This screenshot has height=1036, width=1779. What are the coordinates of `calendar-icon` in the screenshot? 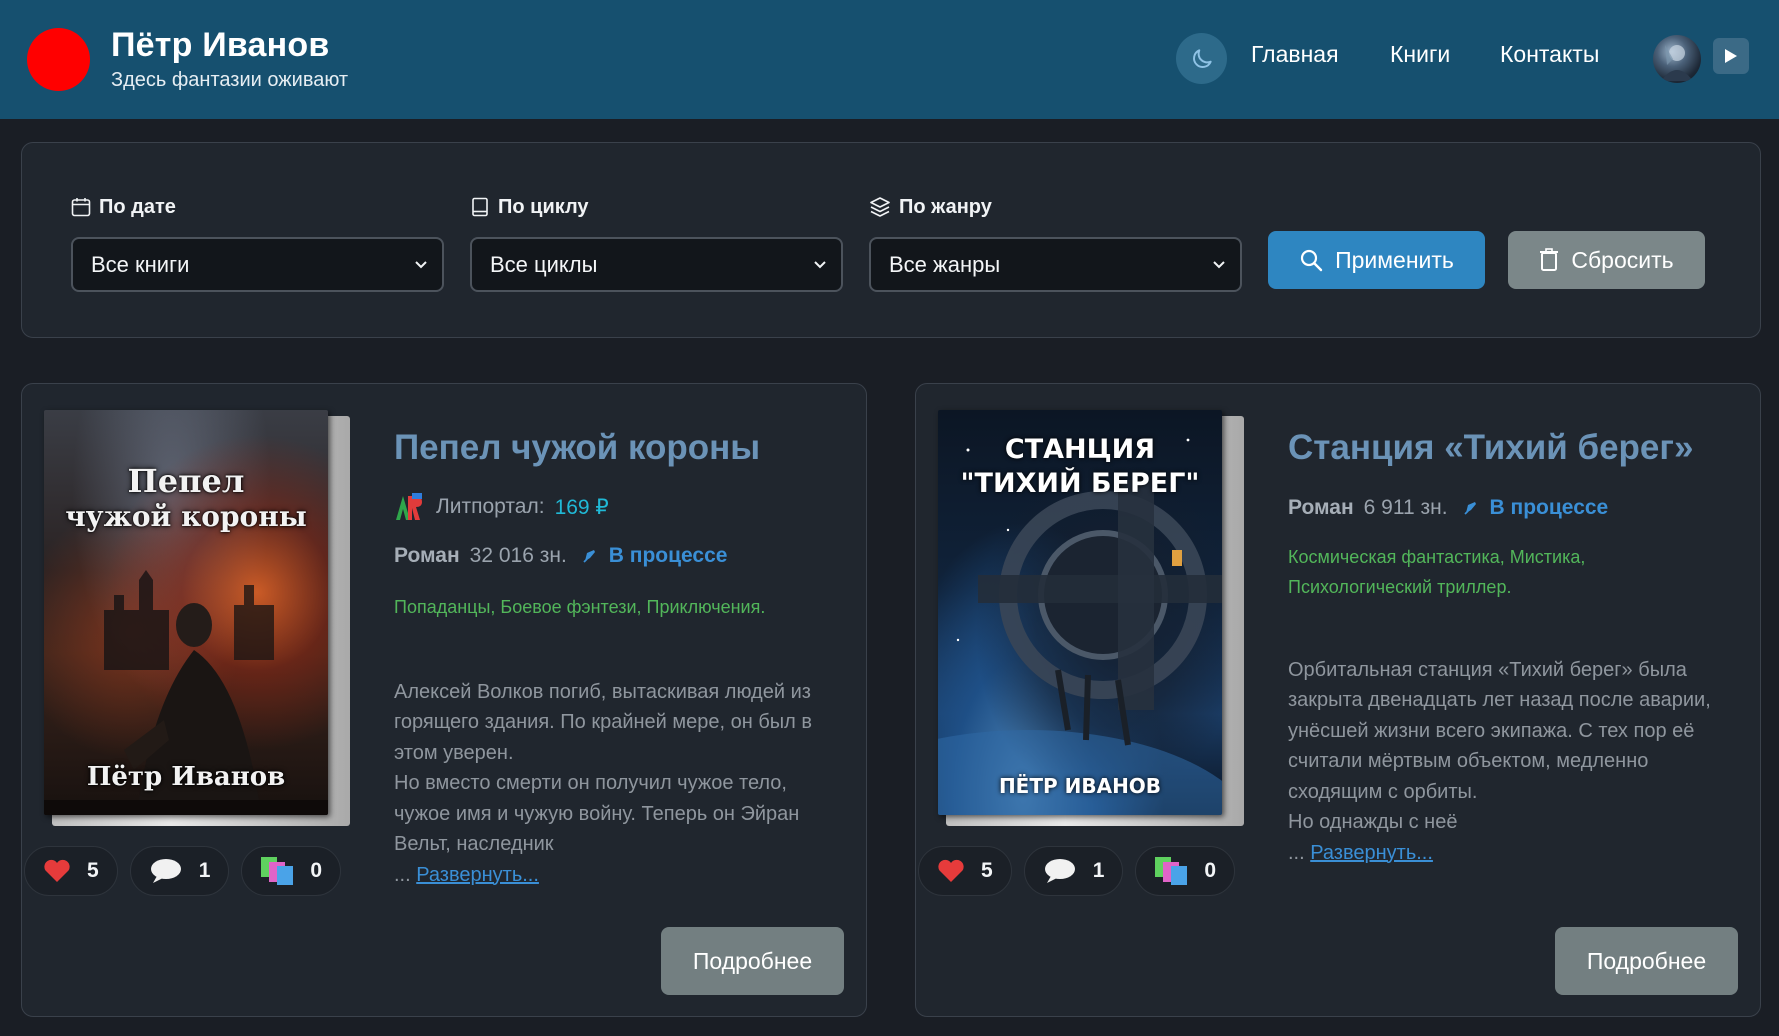 It's located at (81, 207).